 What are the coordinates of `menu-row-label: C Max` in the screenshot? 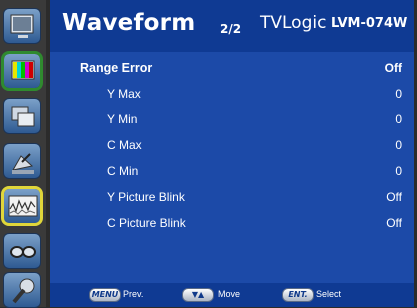 It's located at (124, 145).